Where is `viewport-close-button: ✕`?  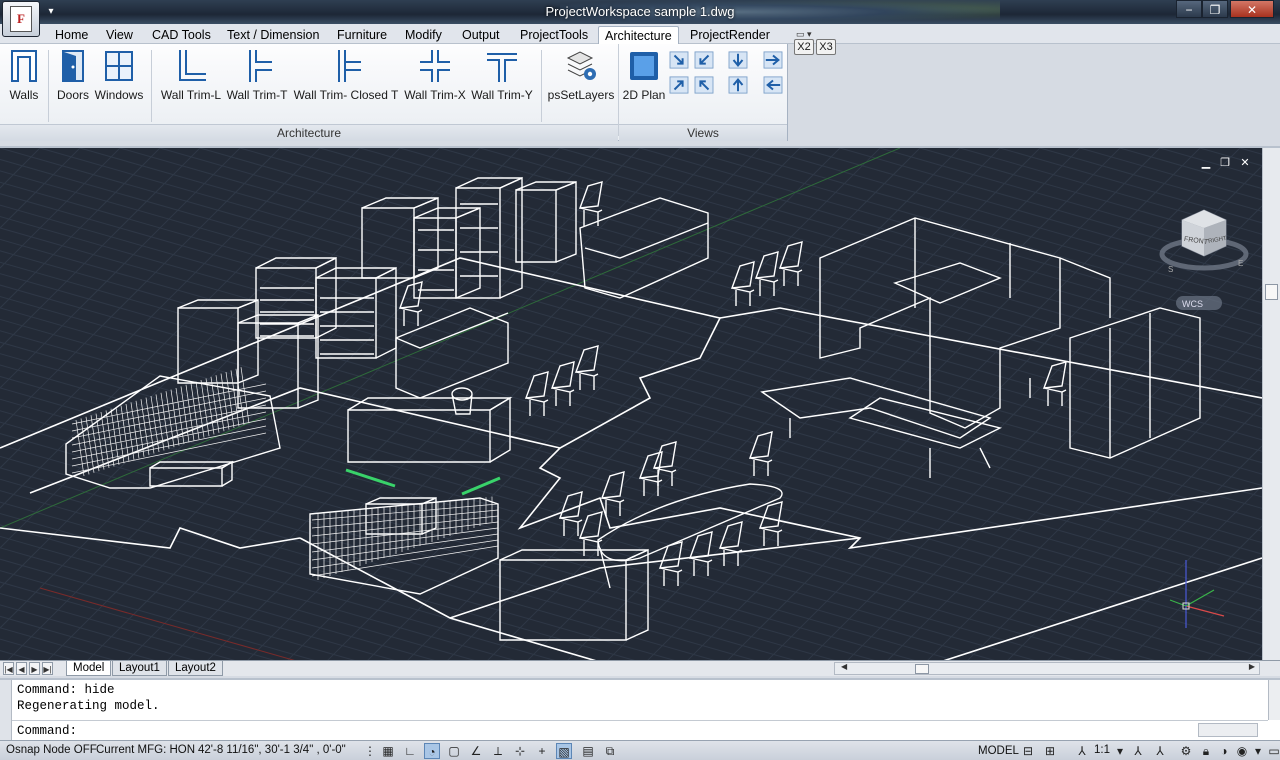 viewport-close-button: ✕ is located at coordinates (1245, 163).